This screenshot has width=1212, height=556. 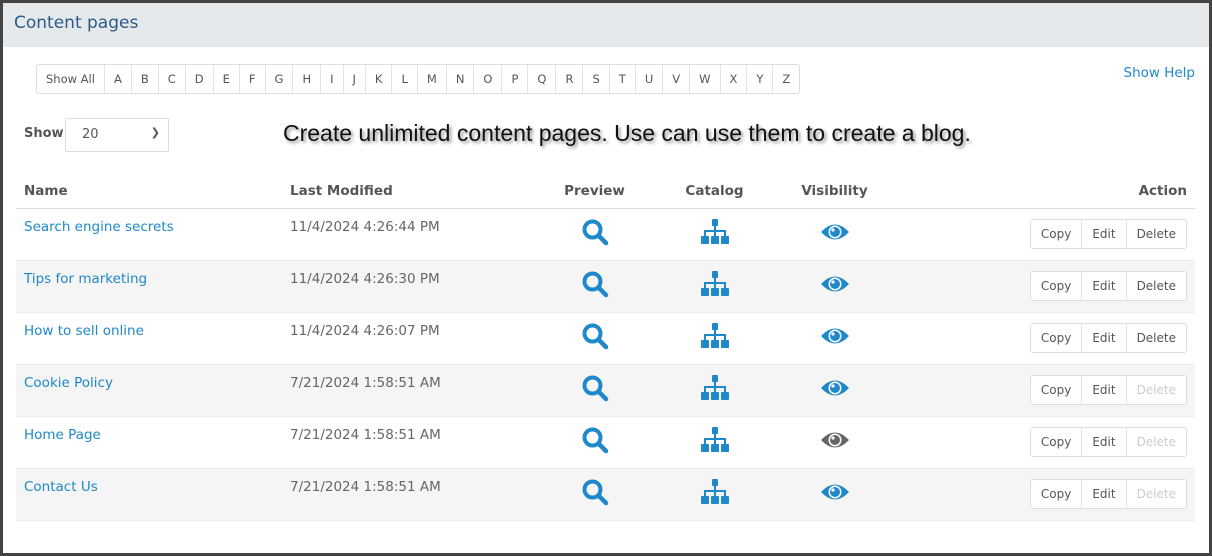 I want to click on letter-filter-f: F, so click(x=253, y=79).